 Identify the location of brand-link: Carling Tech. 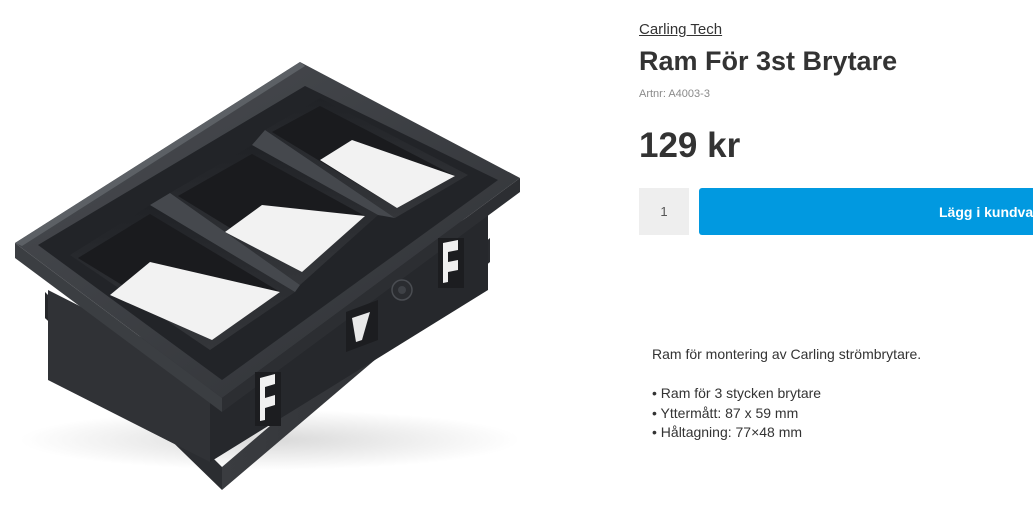
(680, 29).